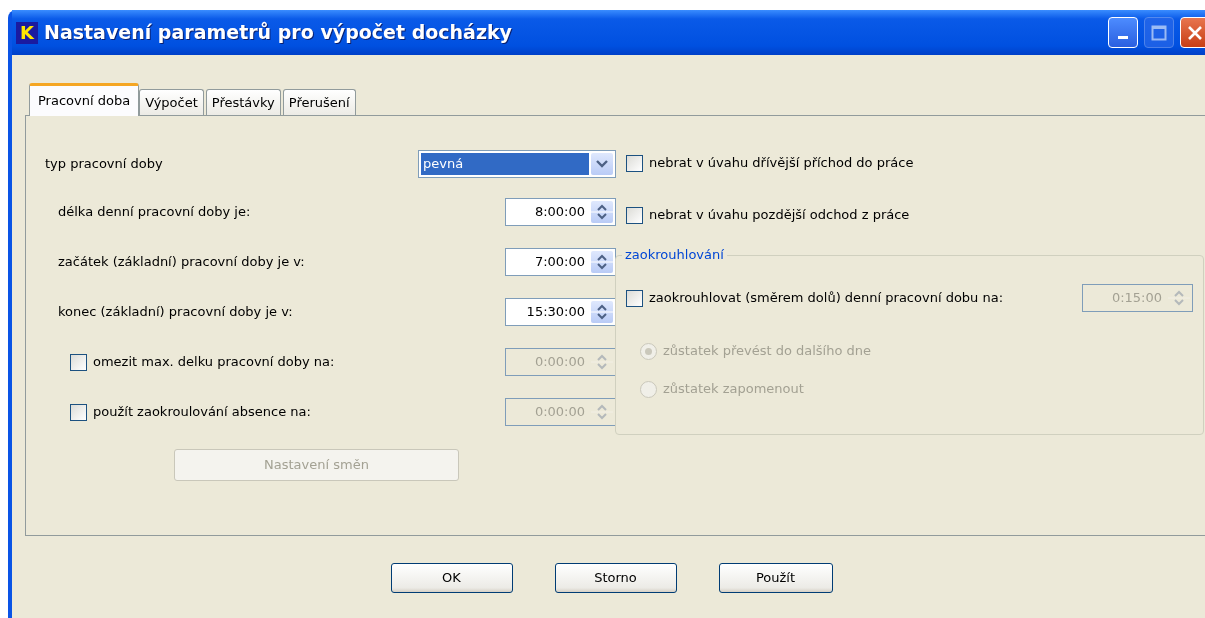  Describe the element at coordinates (202, 412) in the screenshot. I see `checkbox-label: použít zaokroulování absence na:` at that location.